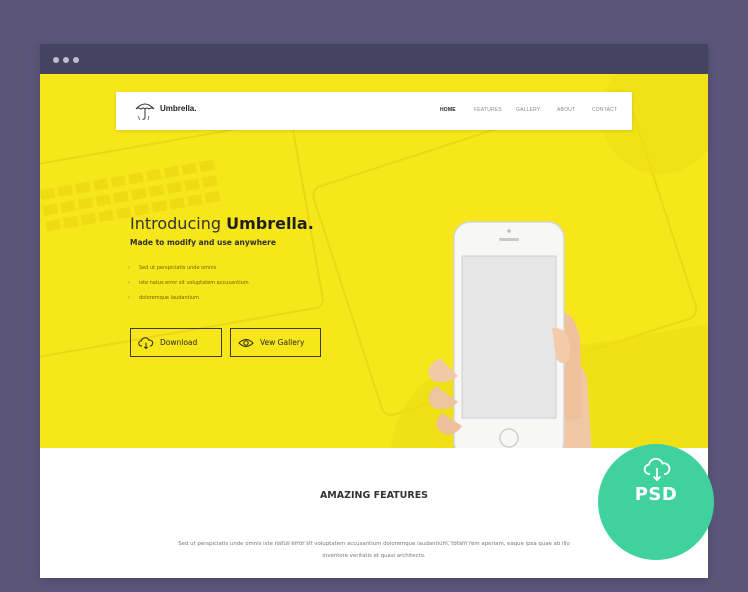 This screenshot has width=748, height=592. What do you see at coordinates (178, 223) in the screenshot?
I see `hero-title-light: Introducing` at bounding box center [178, 223].